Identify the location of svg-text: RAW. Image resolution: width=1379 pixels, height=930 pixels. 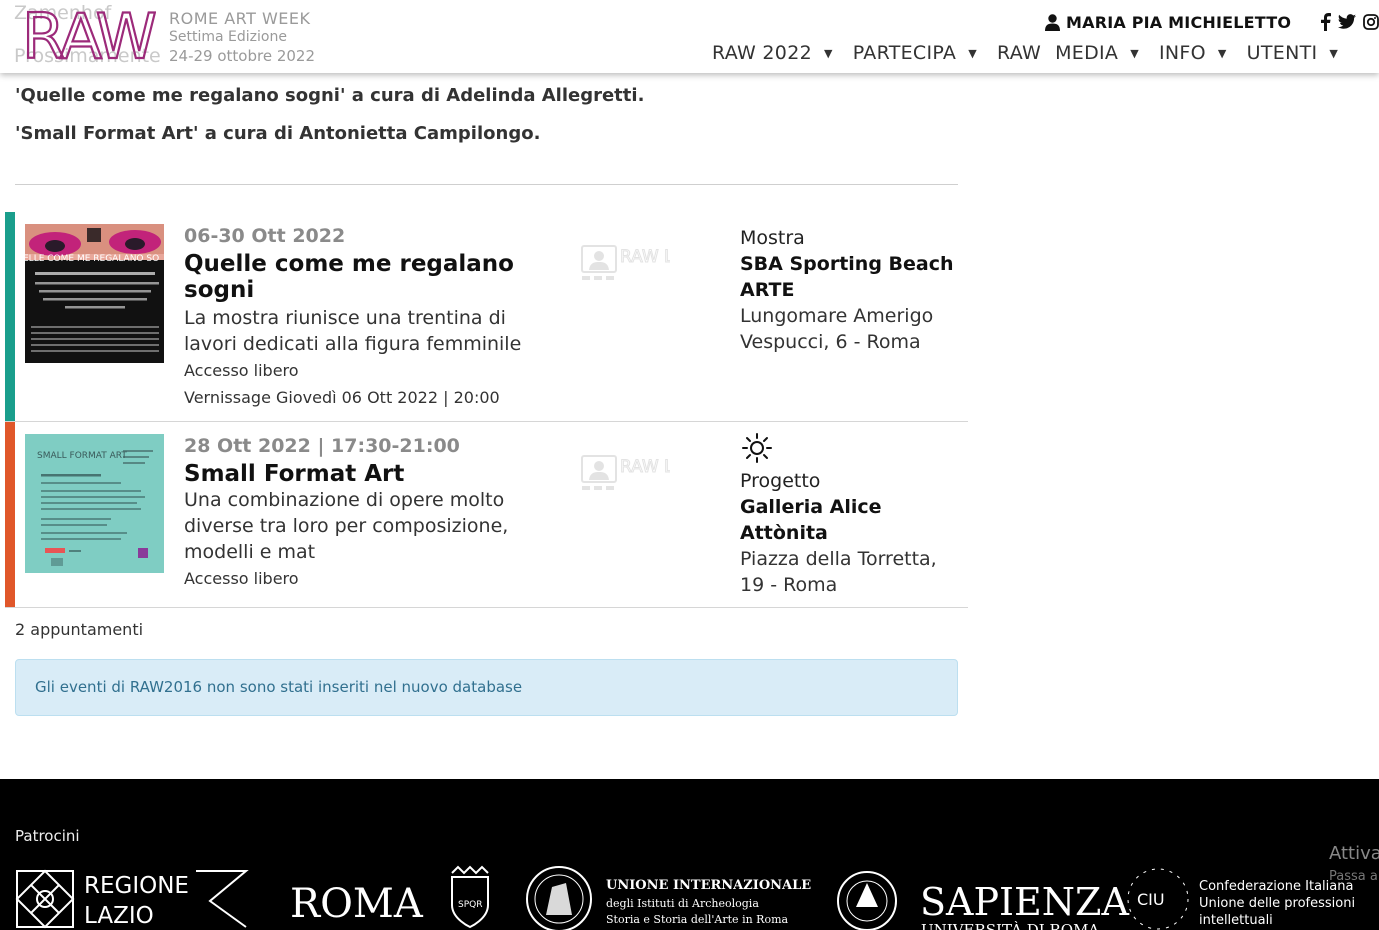
(89, 36).